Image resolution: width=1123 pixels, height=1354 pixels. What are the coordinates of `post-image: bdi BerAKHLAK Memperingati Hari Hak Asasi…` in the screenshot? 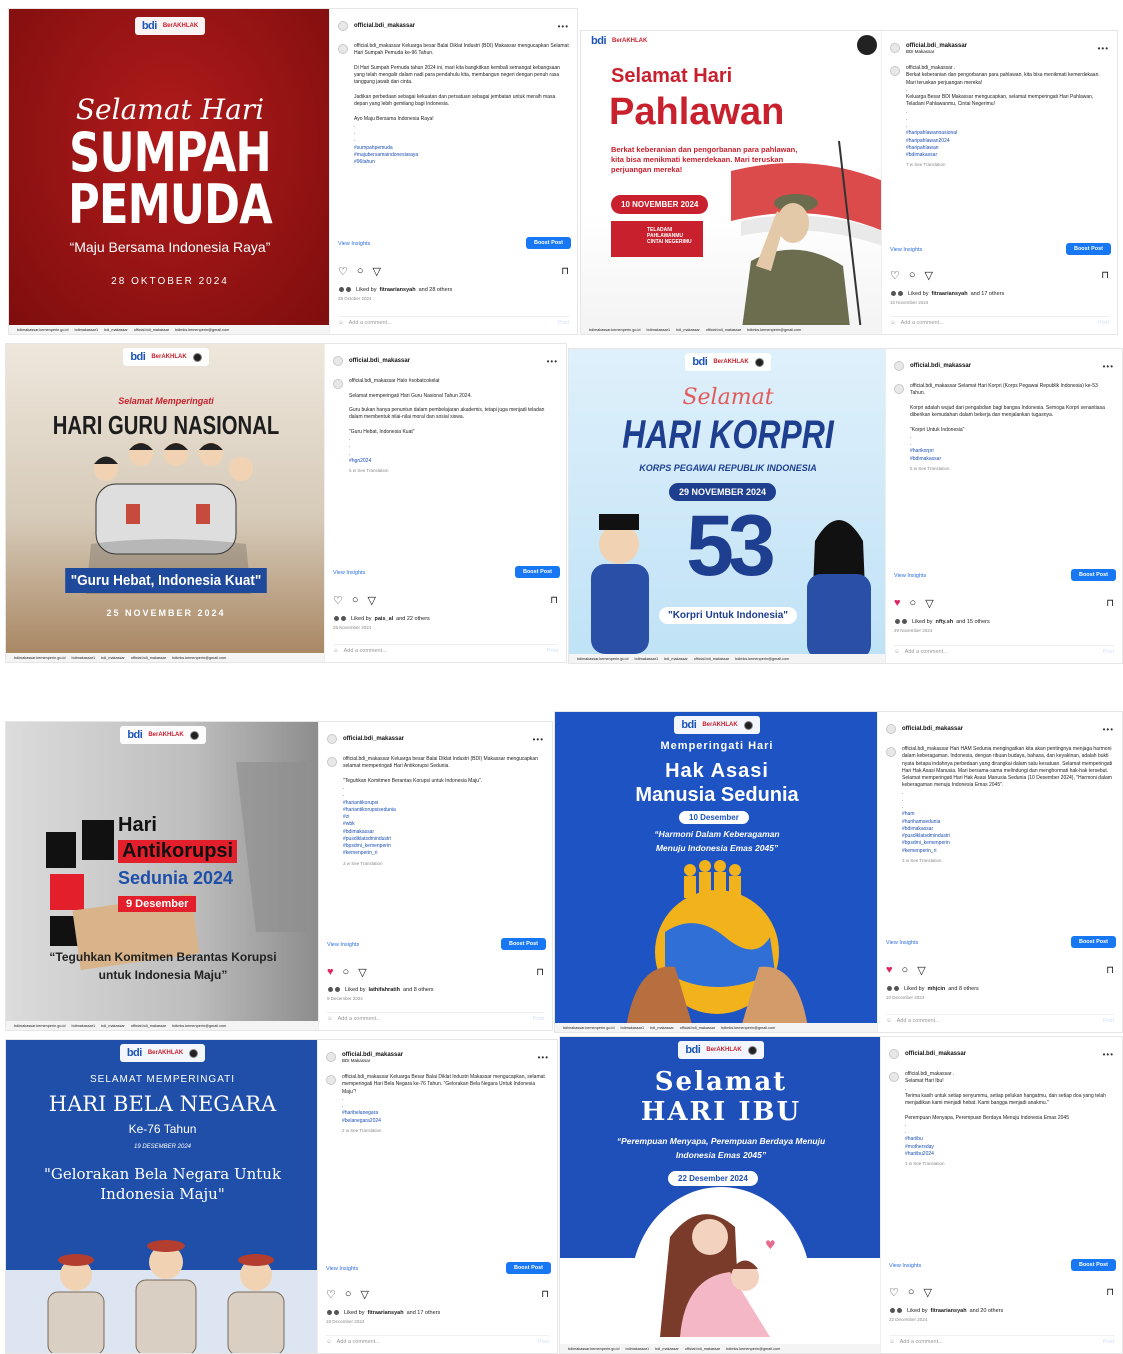 It's located at (717, 872).